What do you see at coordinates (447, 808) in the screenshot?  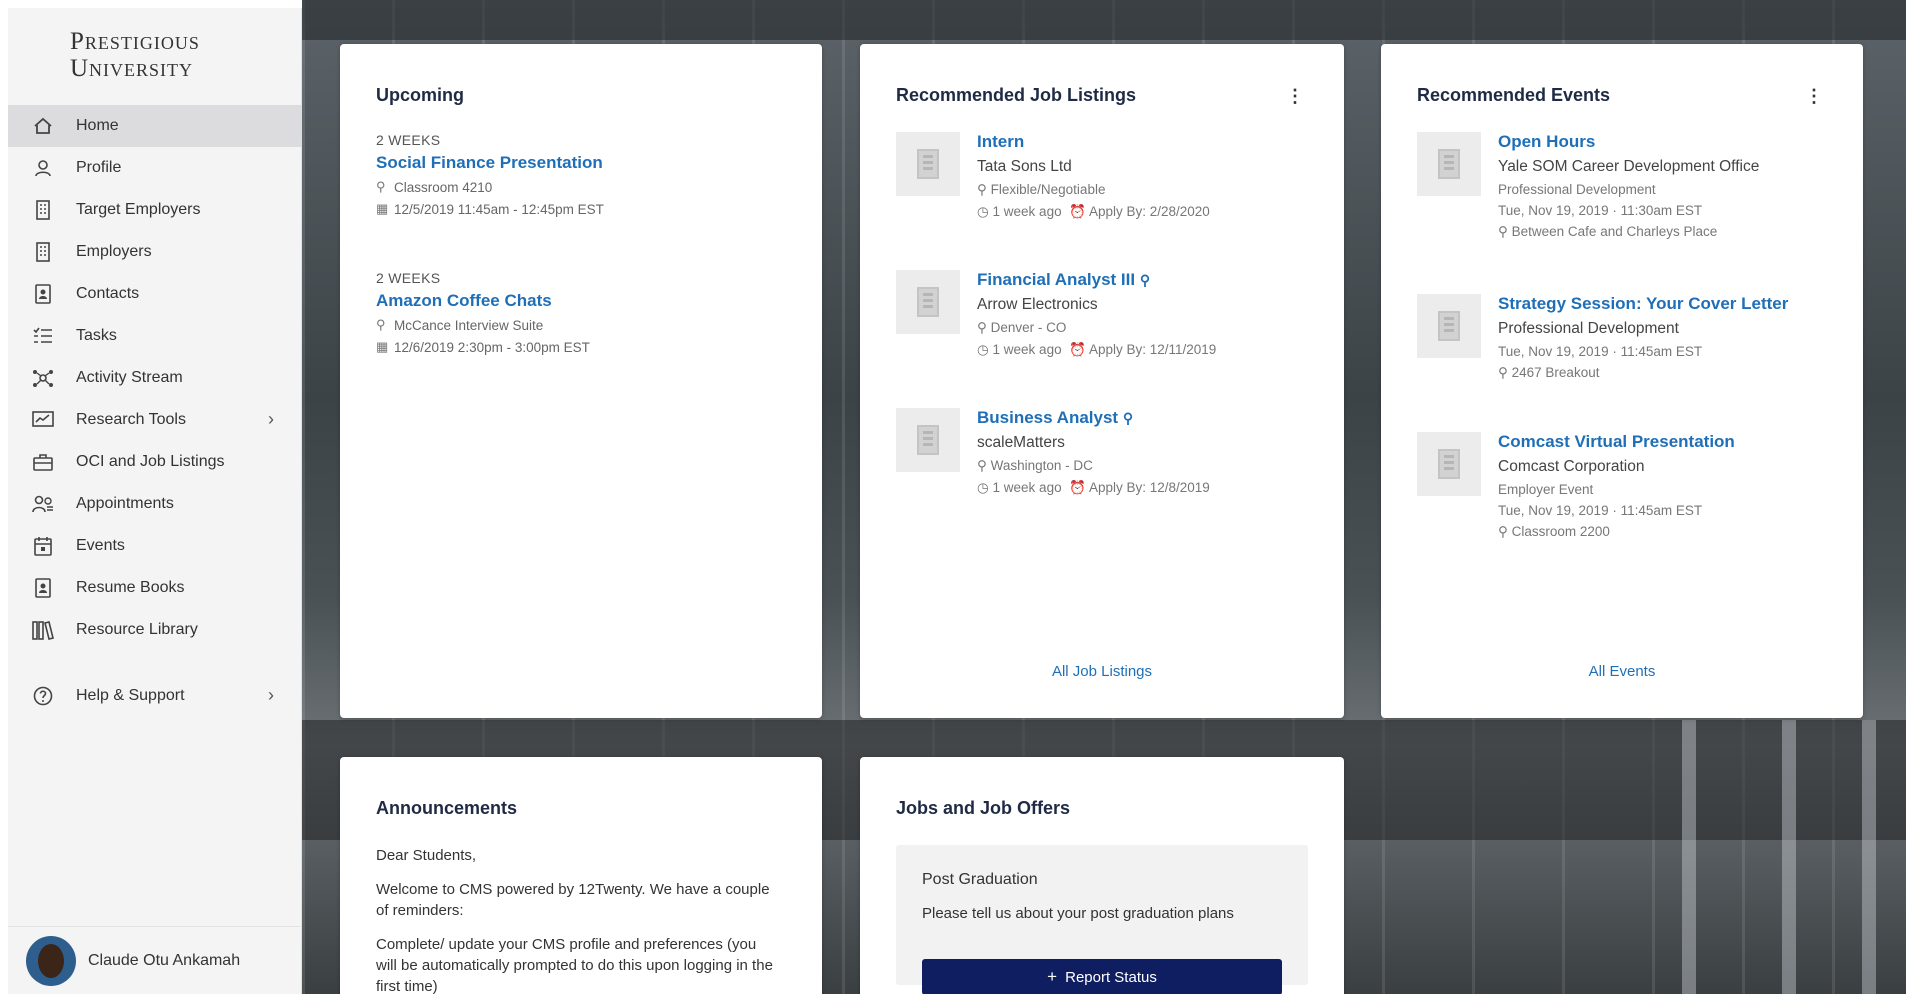 I see `card-title: Announcements` at bounding box center [447, 808].